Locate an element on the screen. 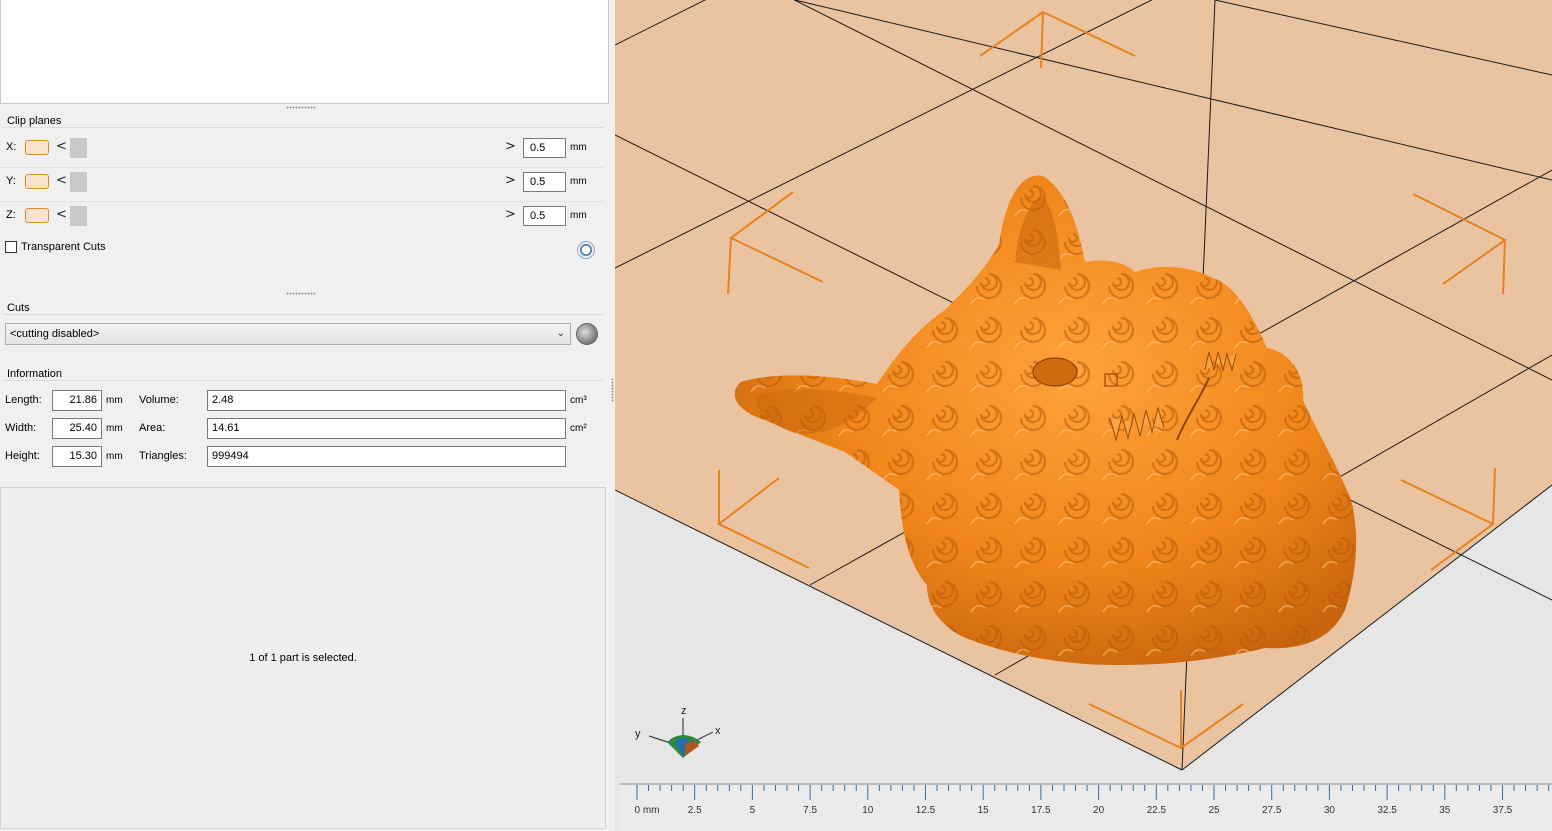 This screenshot has height=831, width=1552. clip-x-unit: mm is located at coordinates (578, 147).